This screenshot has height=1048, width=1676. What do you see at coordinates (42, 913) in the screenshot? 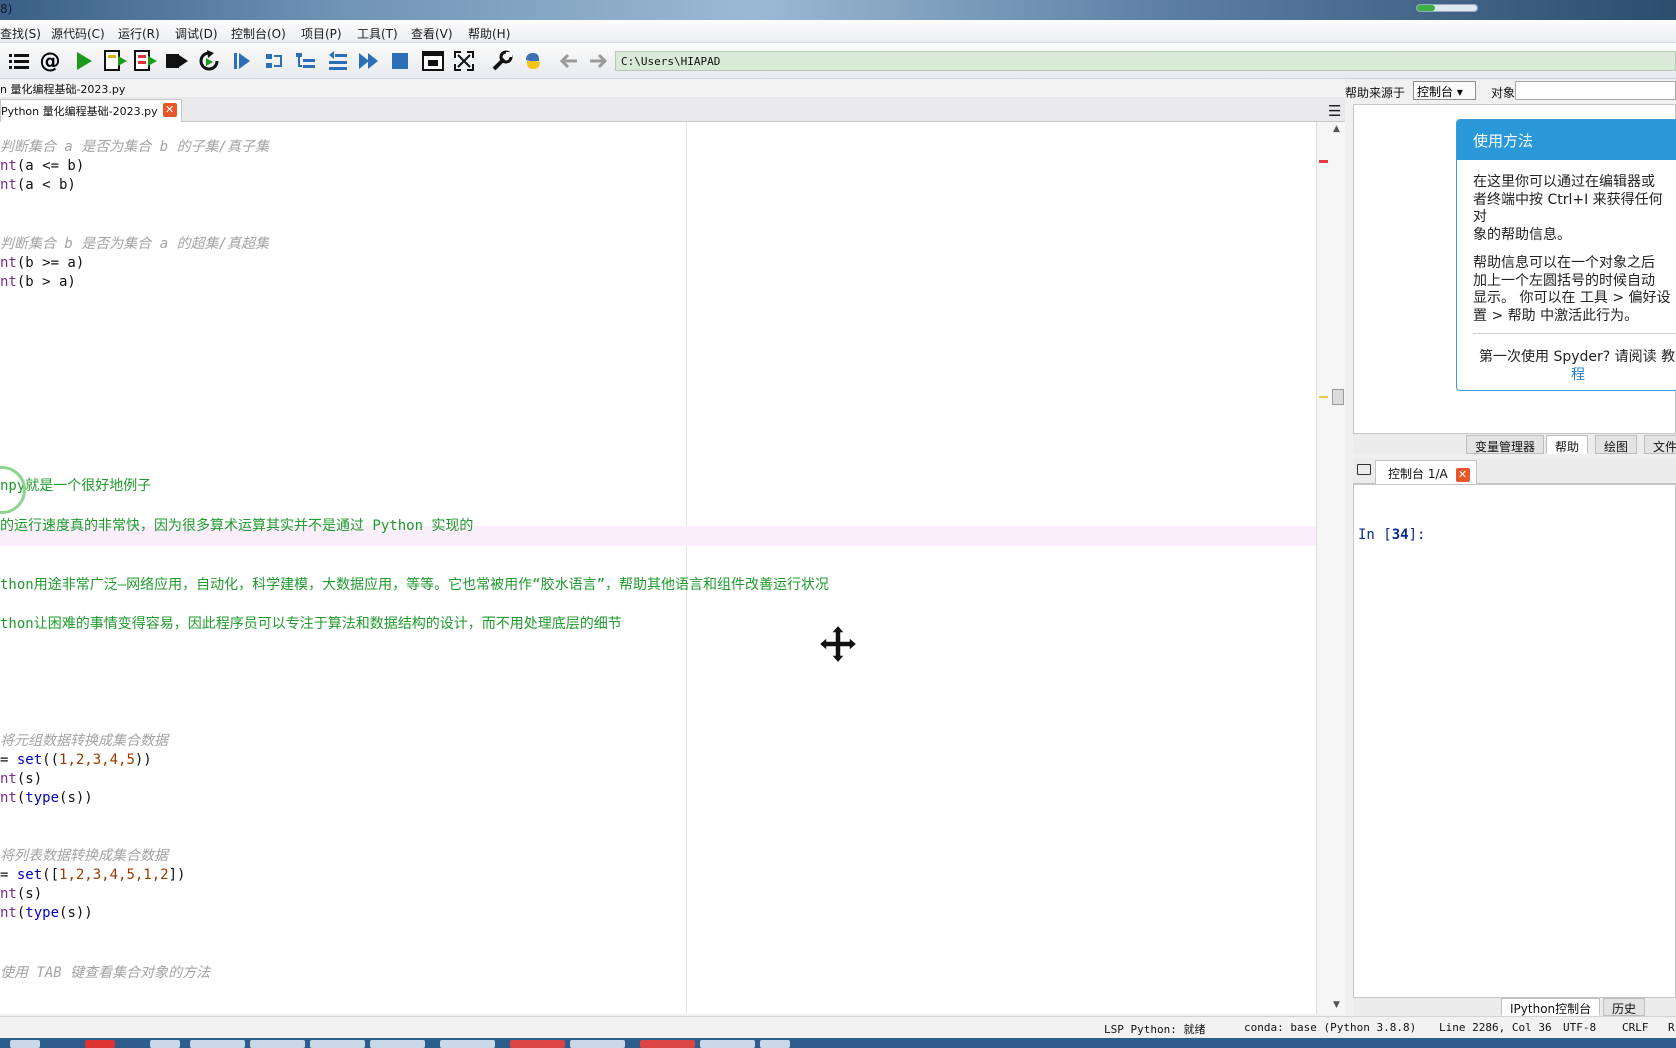
I see `code-token: type` at bounding box center [42, 913].